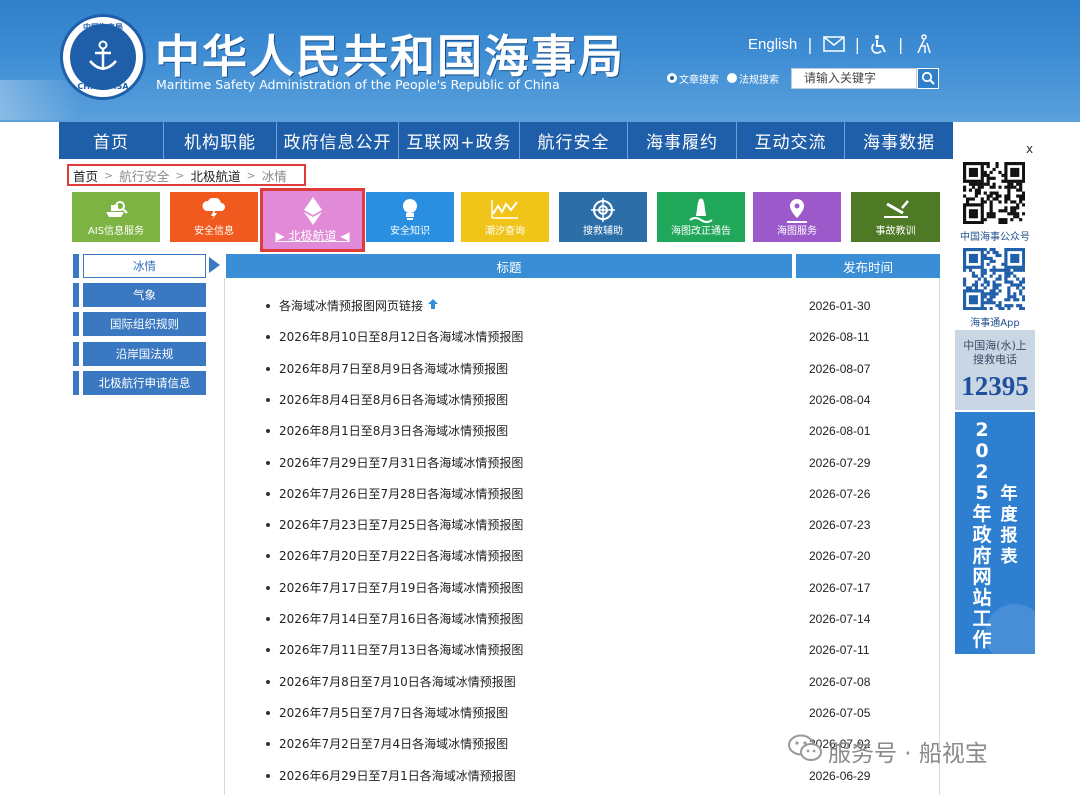  What do you see at coordinates (582, 494) in the screenshot?
I see `table-row: 2026年7月26日至7月28日各海域冰情预报图 2026-07-26` at bounding box center [582, 494].